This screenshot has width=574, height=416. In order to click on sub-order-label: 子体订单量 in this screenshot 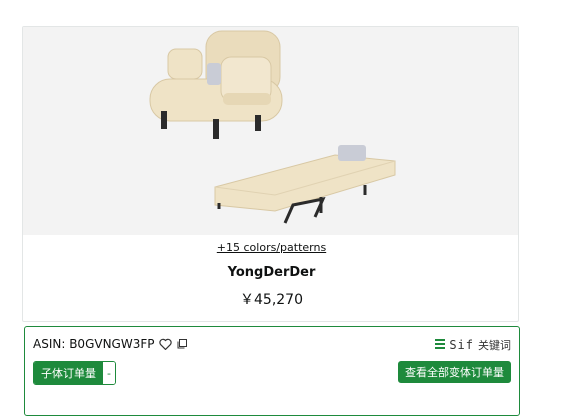, I will do `click(68, 373)`.